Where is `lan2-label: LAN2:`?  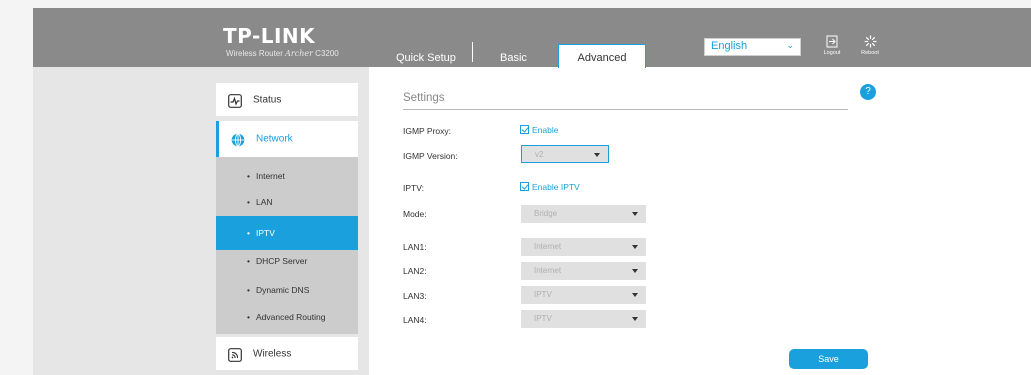
lan2-label: LAN2: is located at coordinates (415, 271).